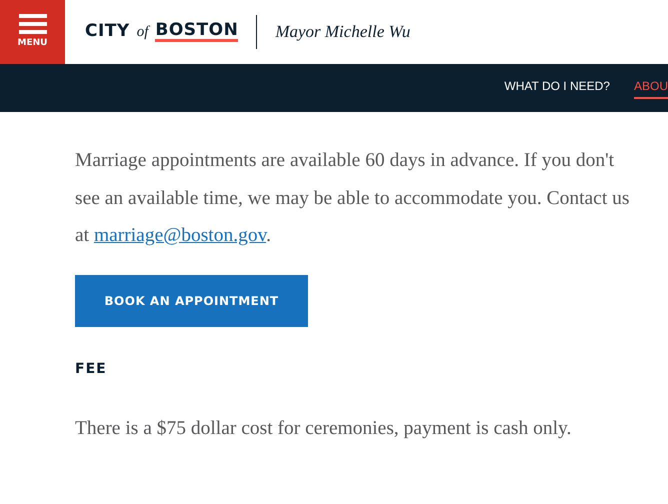 The width and height of the screenshot is (668, 504). I want to click on logo-text: BOSTON, so click(196, 32).